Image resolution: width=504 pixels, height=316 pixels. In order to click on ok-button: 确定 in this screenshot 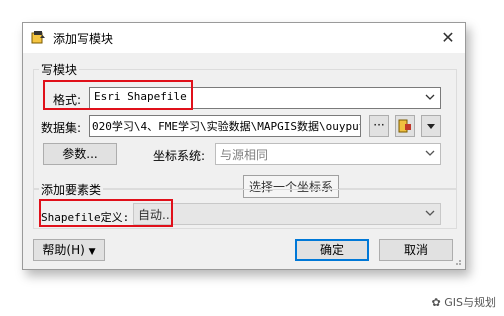, I will do `click(332, 250)`.